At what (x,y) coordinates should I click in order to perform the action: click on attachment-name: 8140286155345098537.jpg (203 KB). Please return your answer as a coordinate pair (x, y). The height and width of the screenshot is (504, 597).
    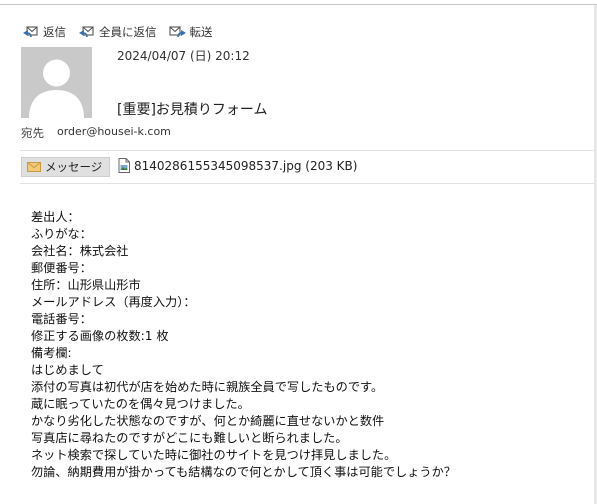
    Looking at the image, I should click on (246, 165).